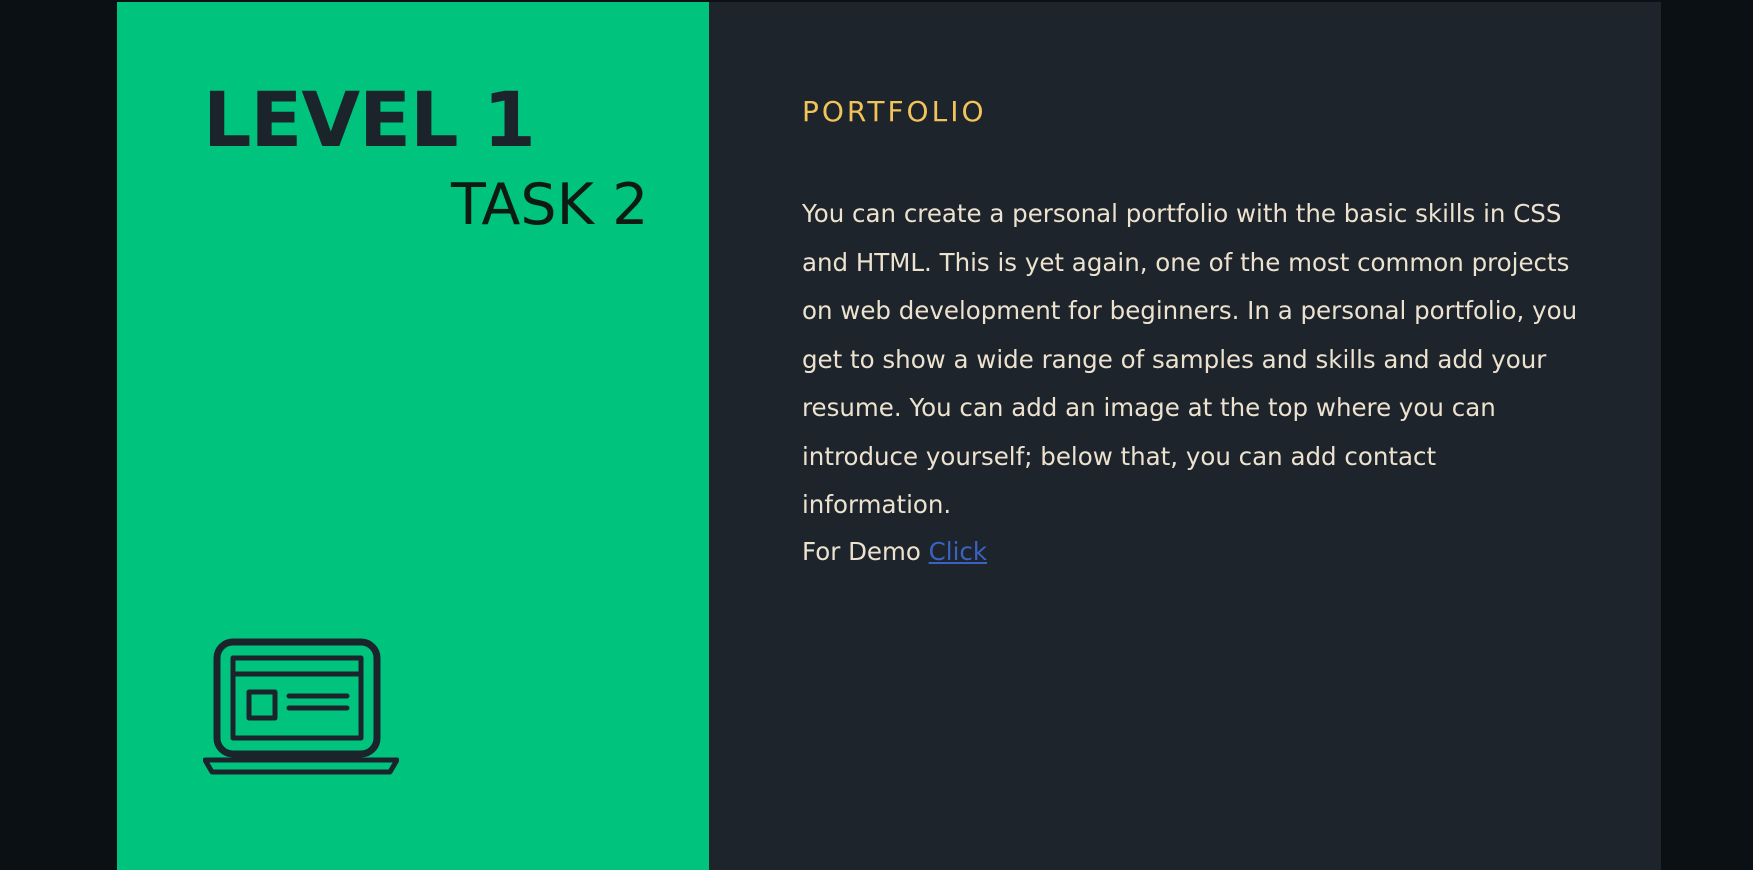 The width and height of the screenshot is (1753, 870). I want to click on laptop-icon, so click(301, 706).